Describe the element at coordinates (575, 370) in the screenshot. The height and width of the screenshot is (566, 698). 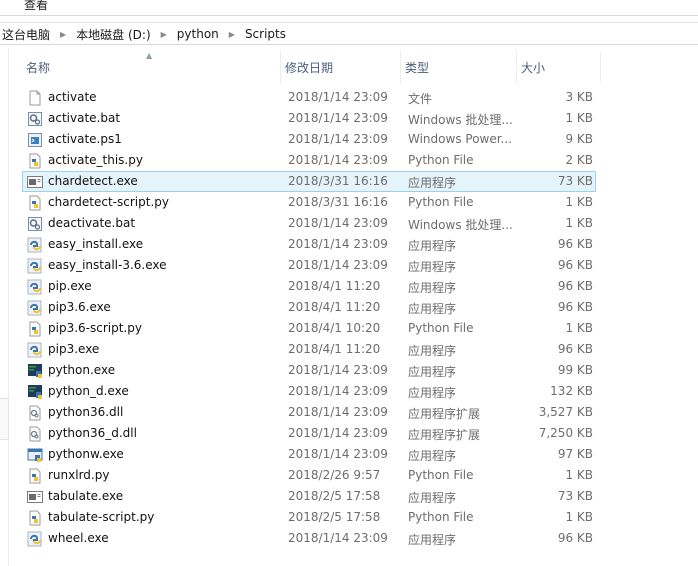
I see `file-size: 99 KB` at that location.